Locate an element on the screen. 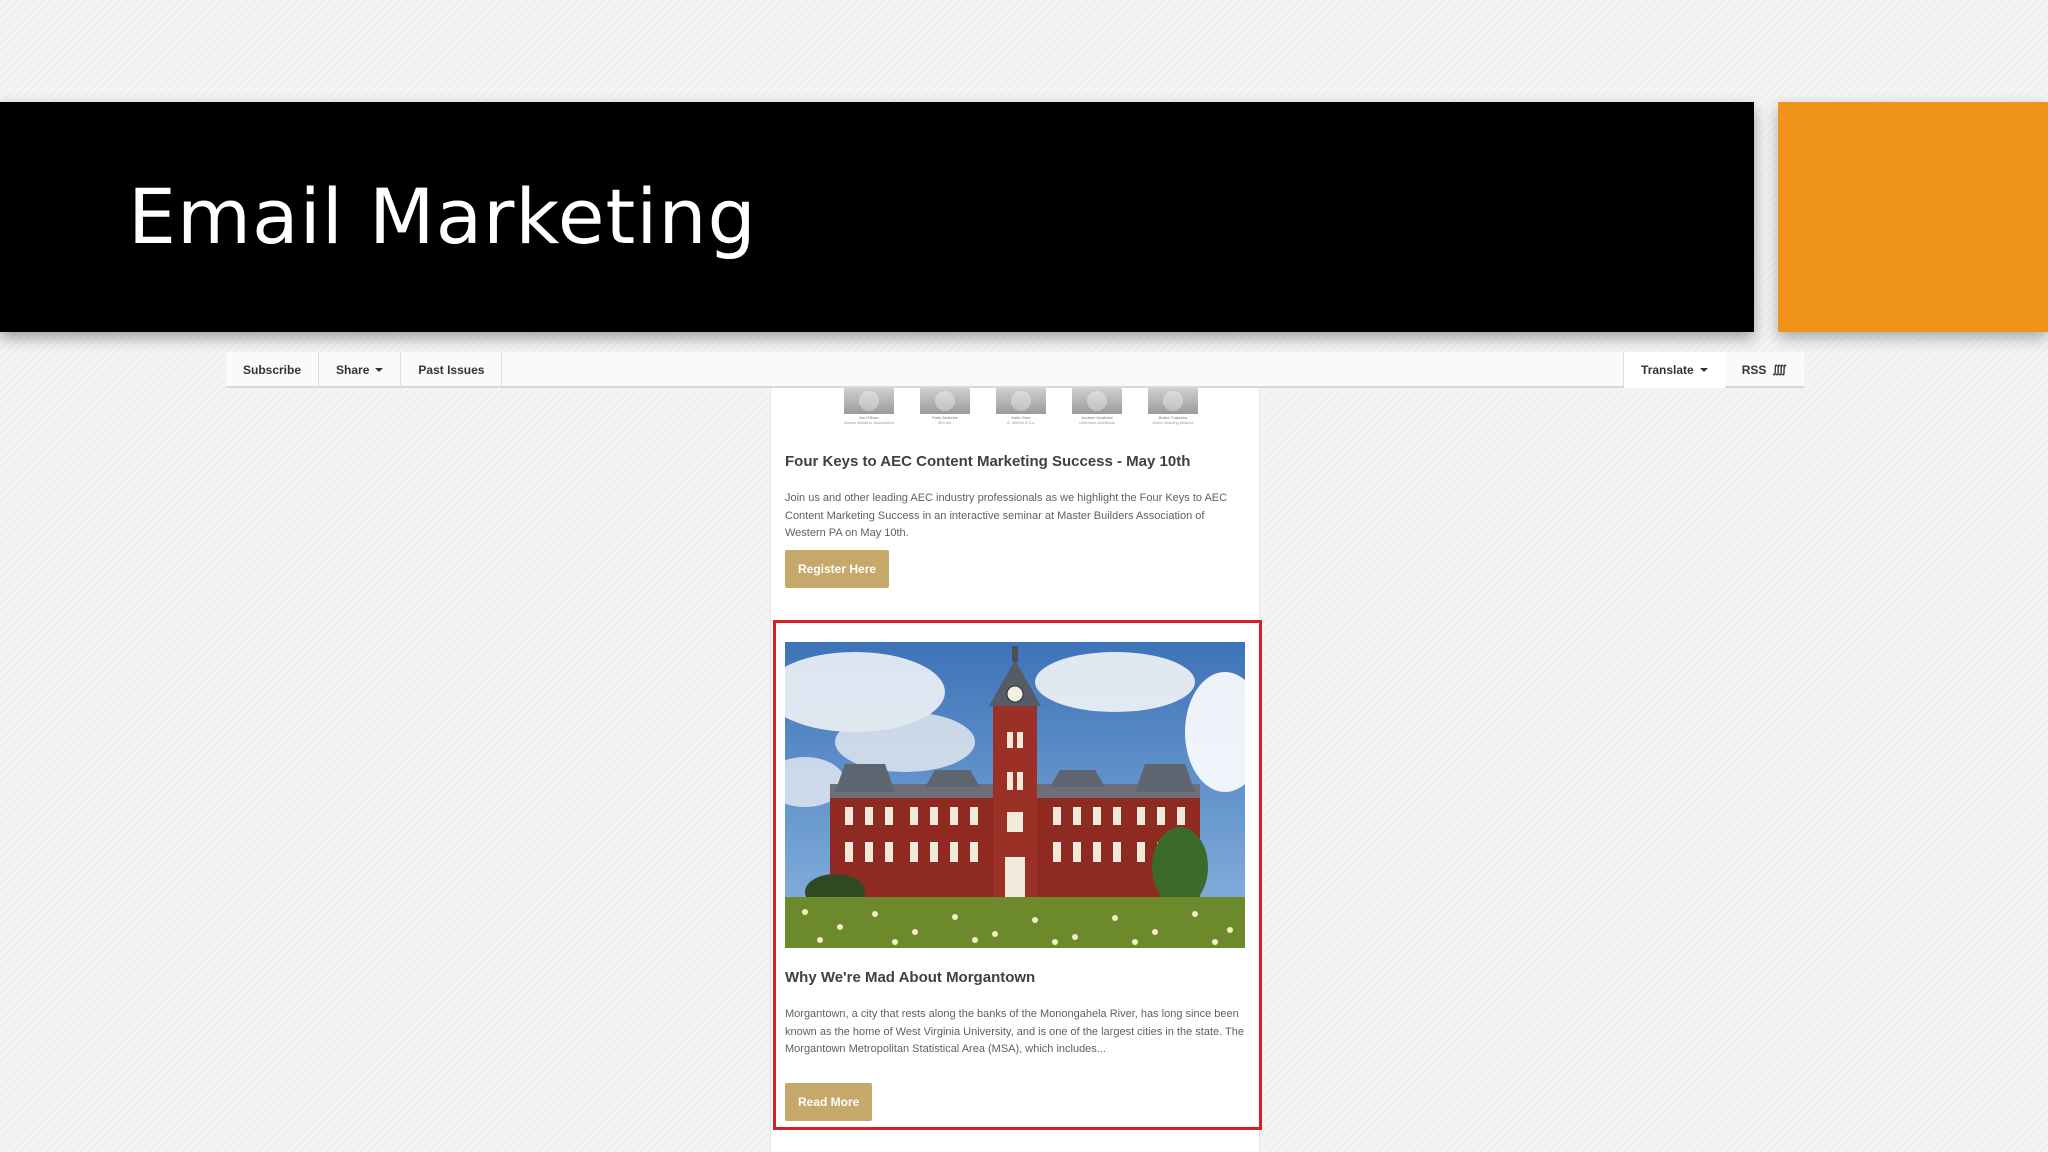 The image size is (2048, 1152). speaker-org: A. Martini & Co. is located at coordinates (1020, 422).